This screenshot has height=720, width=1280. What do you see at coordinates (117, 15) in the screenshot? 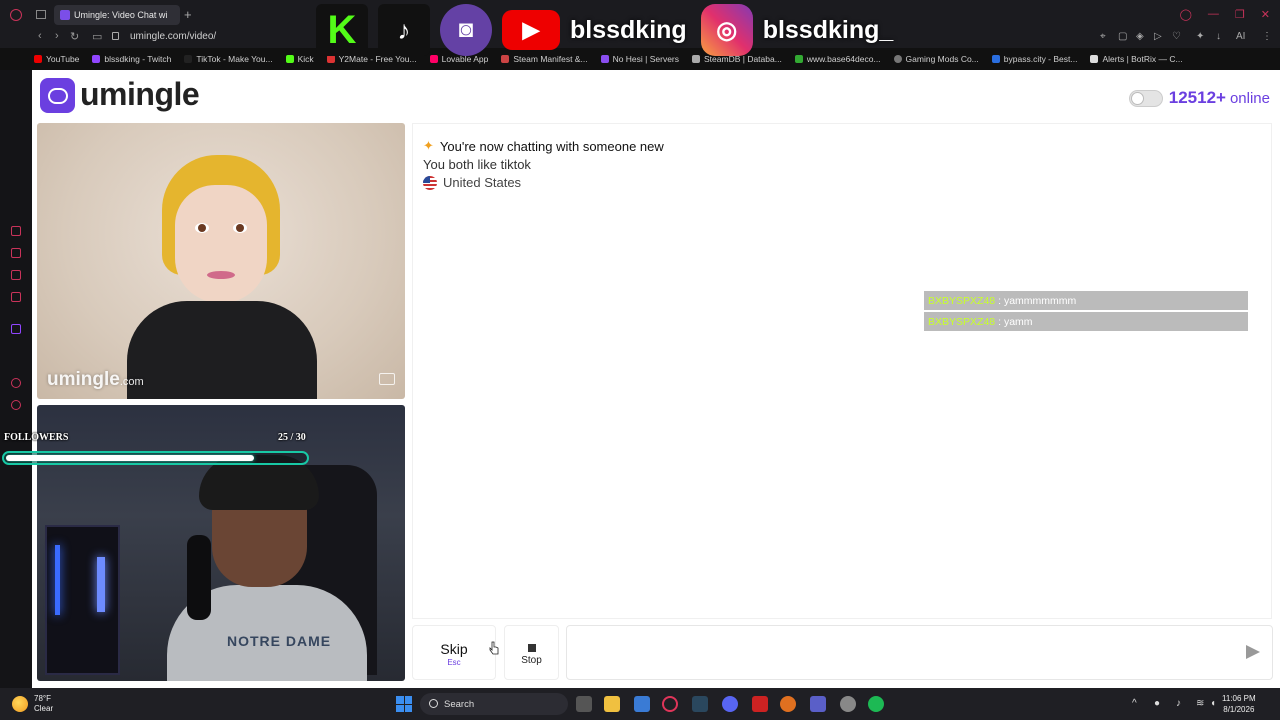
I see `browser-tab-umingle: Umingle: Video Chat wi` at bounding box center [117, 15].